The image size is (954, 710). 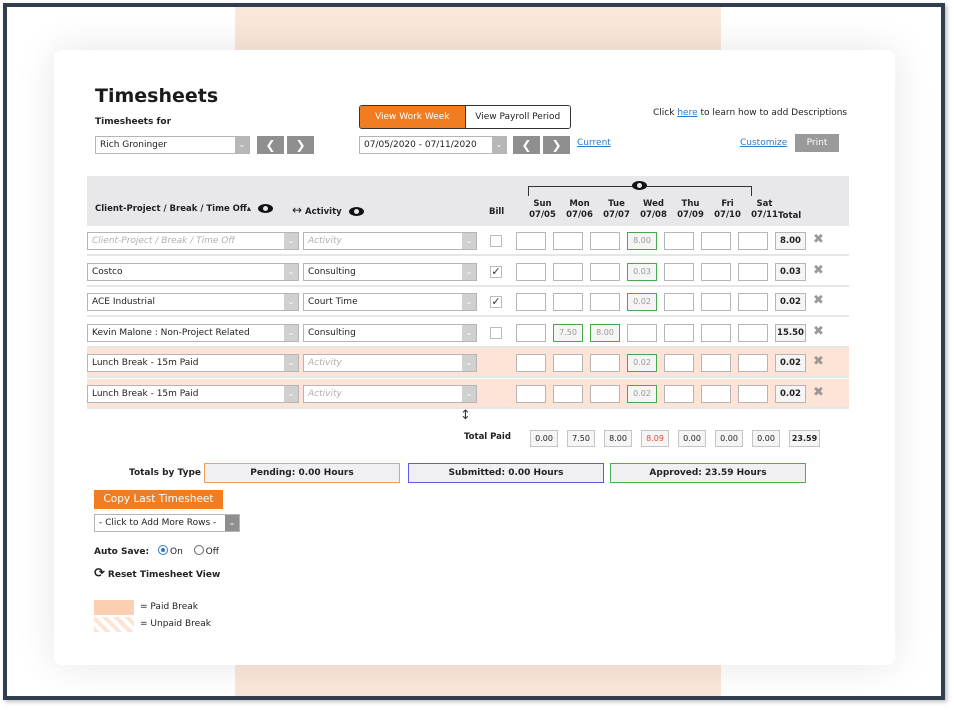 What do you see at coordinates (184, 209) in the screenshot?
I see `client-project-header: Client-Project / Break / Time Off▴` at bounding box center [184, 209].